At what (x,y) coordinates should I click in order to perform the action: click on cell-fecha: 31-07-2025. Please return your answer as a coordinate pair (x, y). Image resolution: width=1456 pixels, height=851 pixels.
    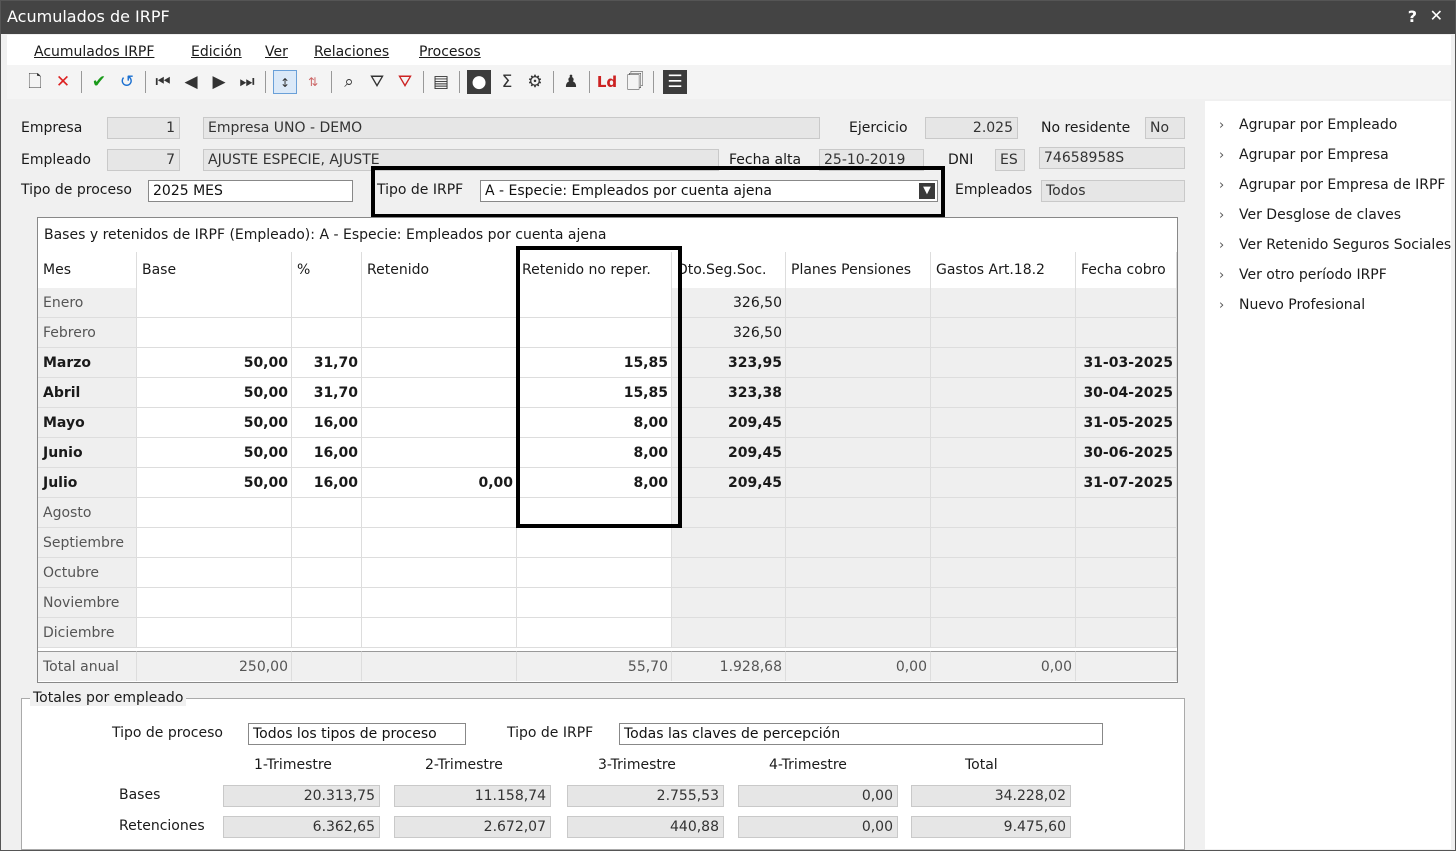
    Looking at the image, I should click on (1126, 483).